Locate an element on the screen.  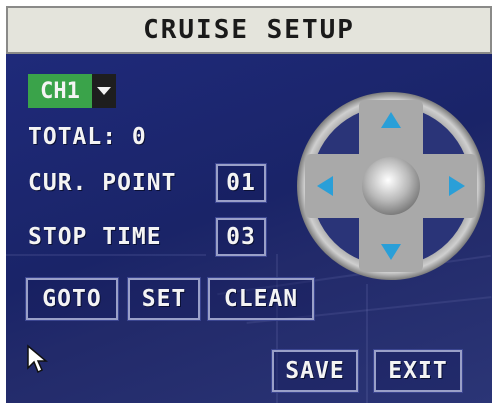
total-label: TOTAL: 0 is located at coordinates (87, 137).